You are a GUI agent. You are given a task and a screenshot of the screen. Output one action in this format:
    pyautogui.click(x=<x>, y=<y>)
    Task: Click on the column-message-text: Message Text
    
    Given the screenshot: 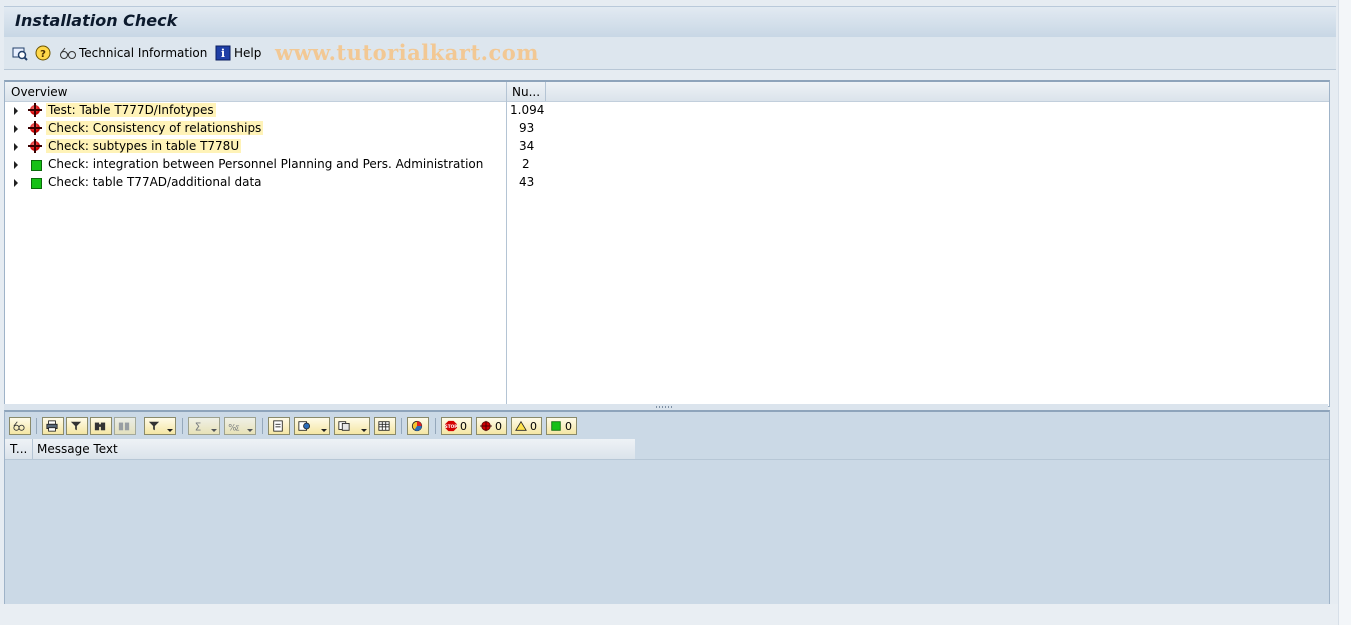 What is the action you would take?
    pyautogui.click(x=77, y=449)
    